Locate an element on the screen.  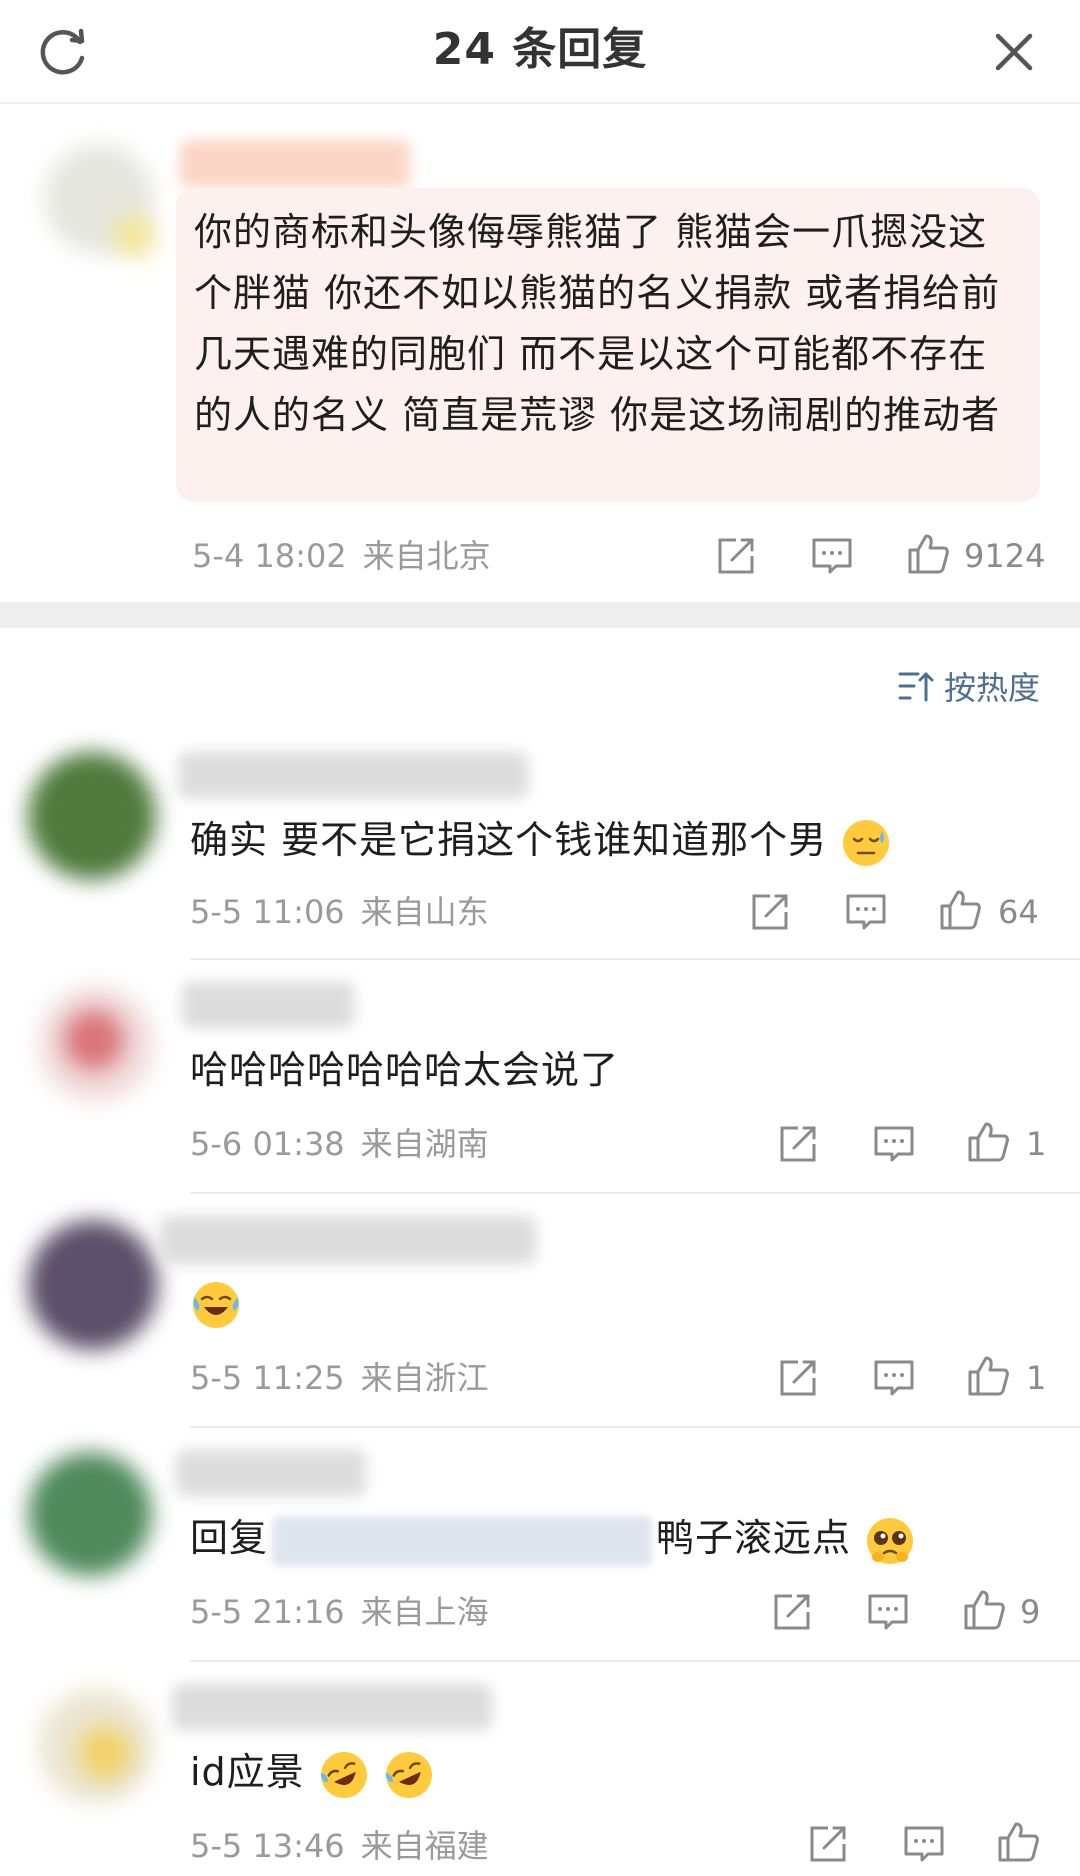
crying-laughing-face-emoji-icon is located at coordinates (216, 1304).